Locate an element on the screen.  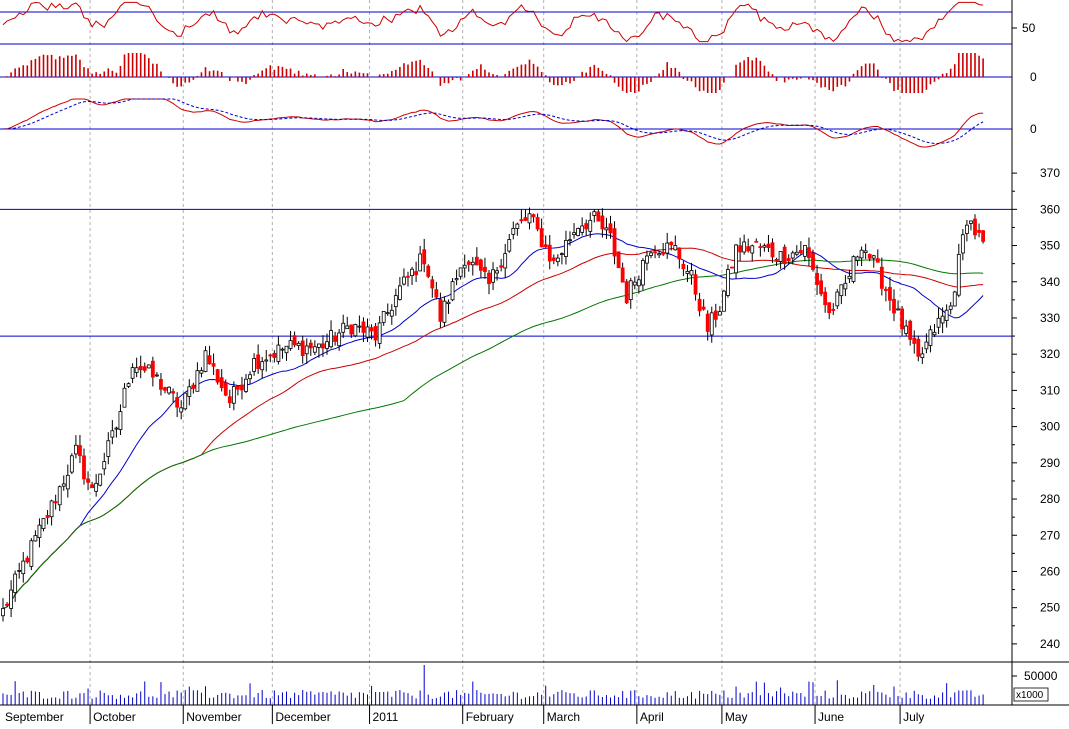
volume-tick-label: 50000 is located at coordinates (1041, 676).